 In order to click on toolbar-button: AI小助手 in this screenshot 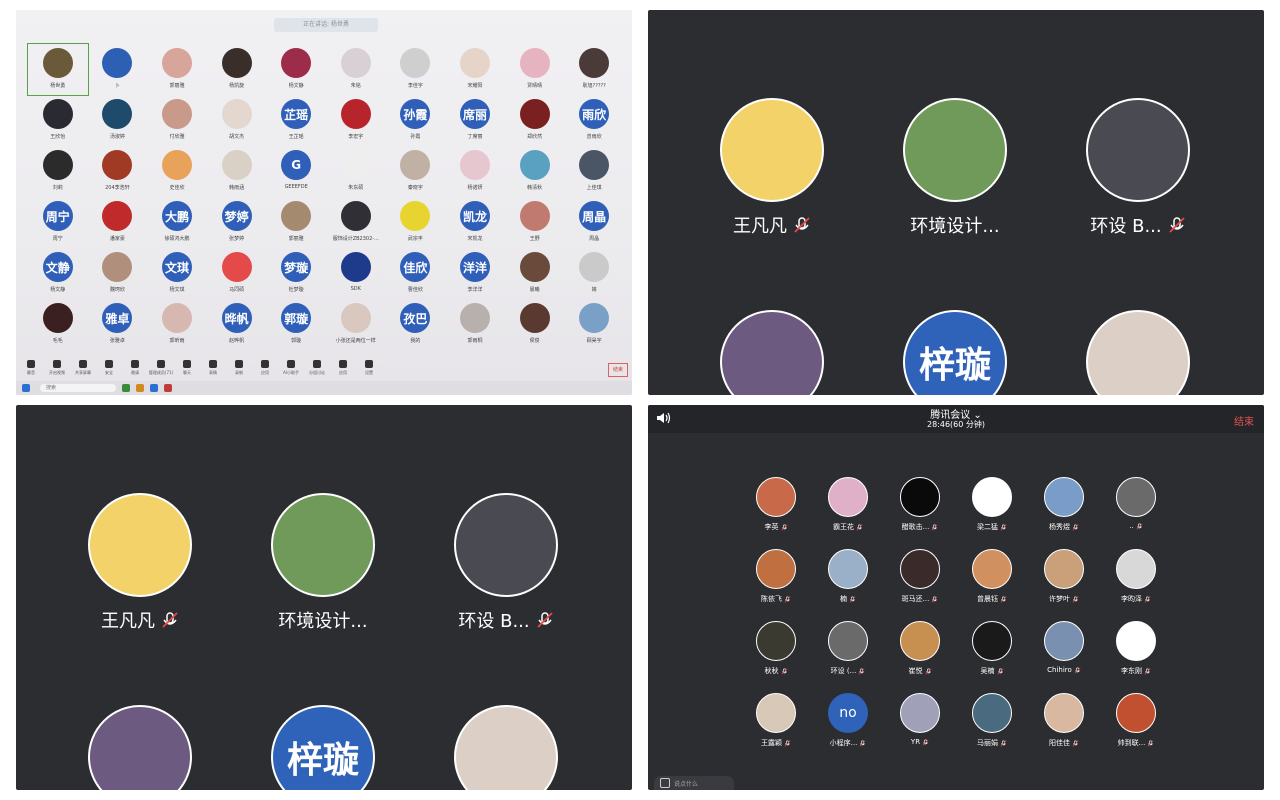, I will do `click(291, 368)`.